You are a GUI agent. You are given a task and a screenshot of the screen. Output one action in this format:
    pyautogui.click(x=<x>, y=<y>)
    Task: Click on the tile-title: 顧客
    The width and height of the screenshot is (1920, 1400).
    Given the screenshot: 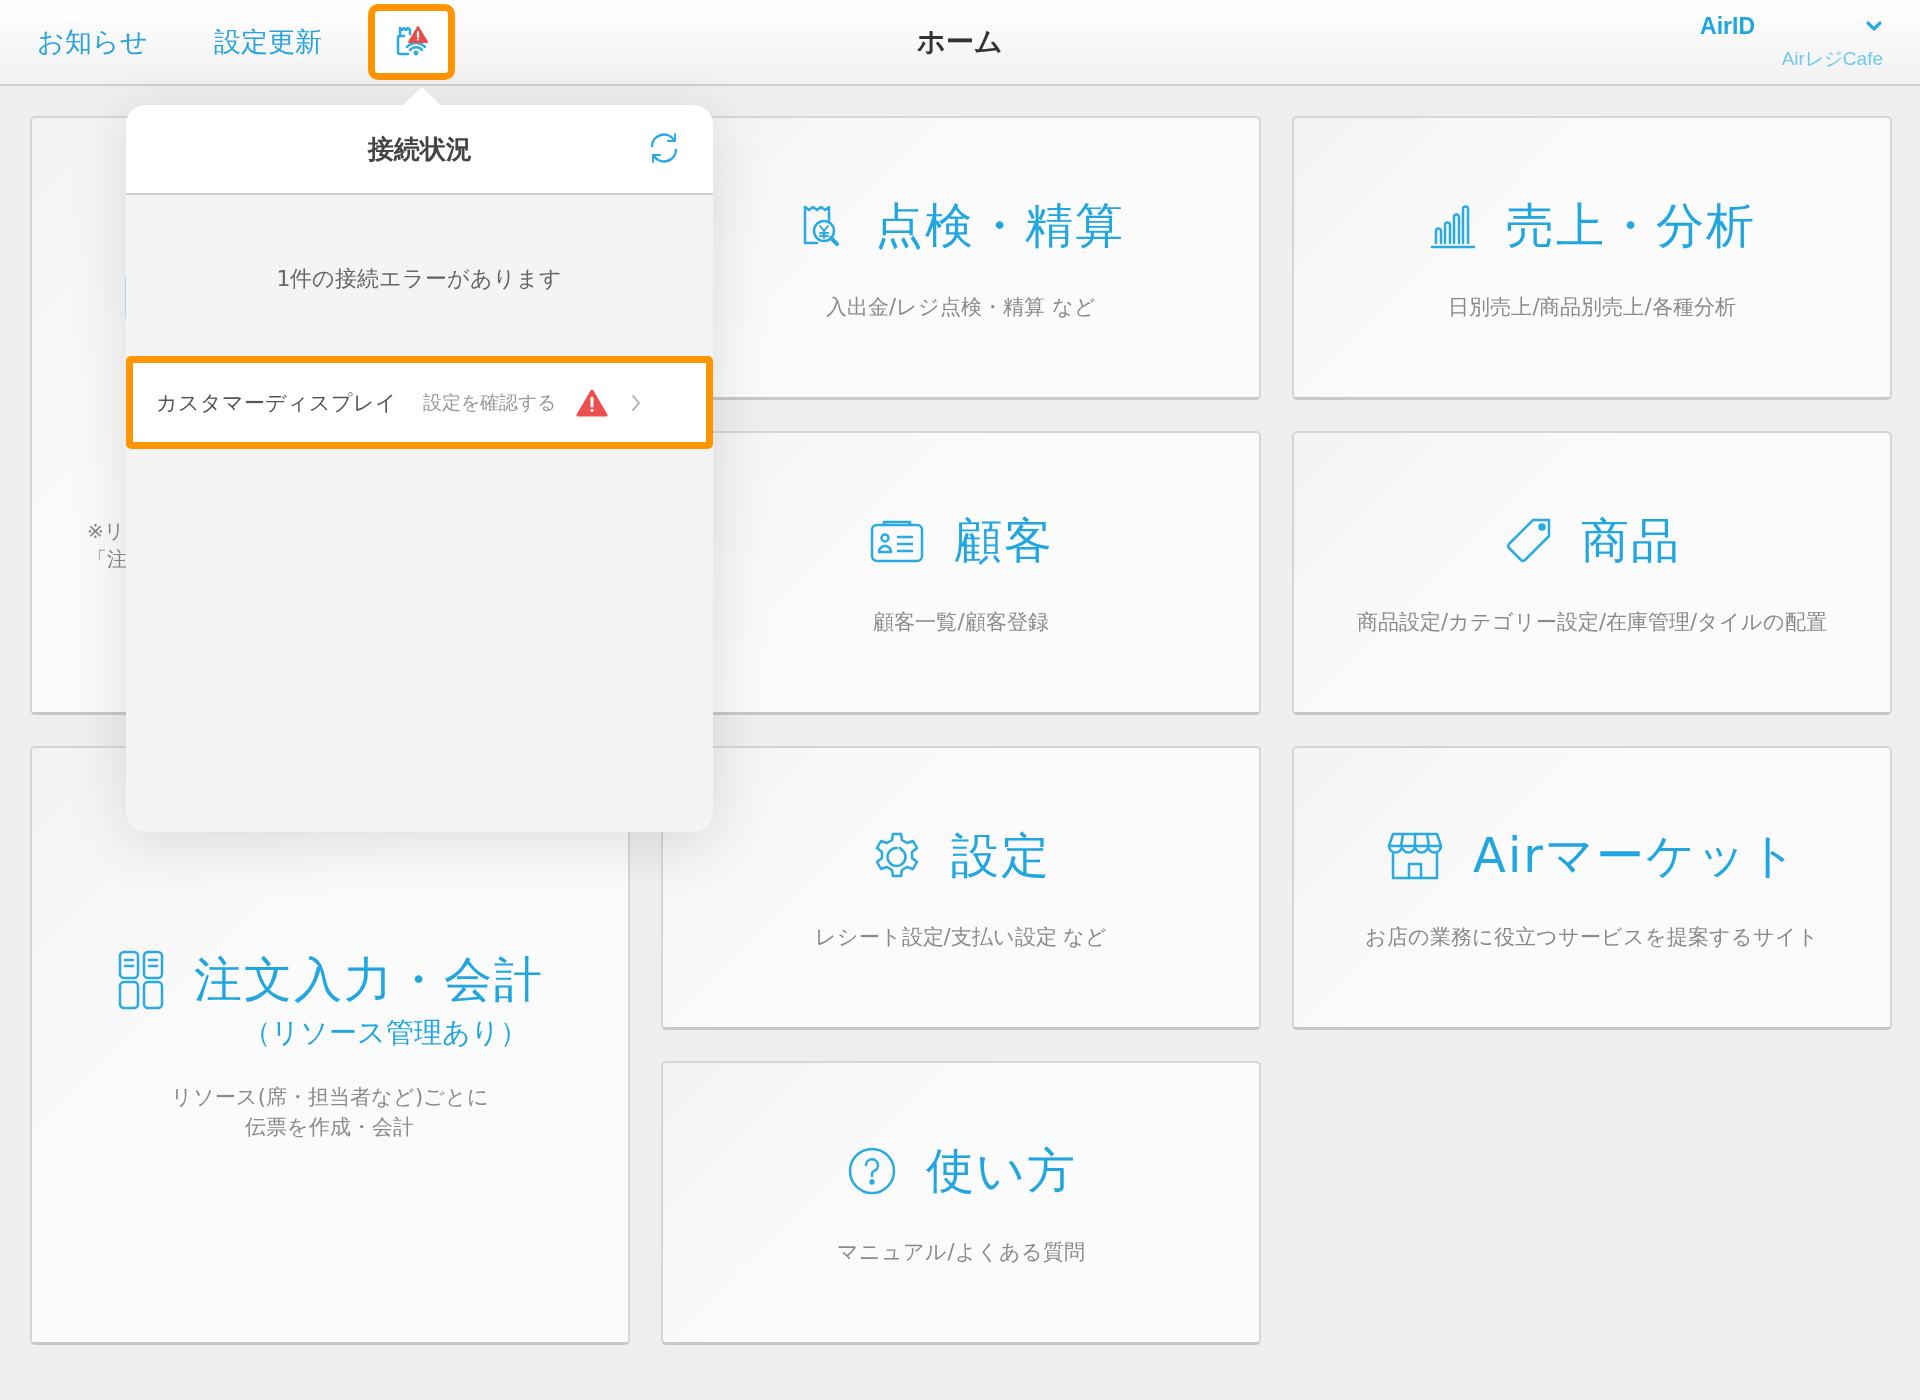 What is the action you would take?
    pyautogui.click(x=1004, y=540)
    